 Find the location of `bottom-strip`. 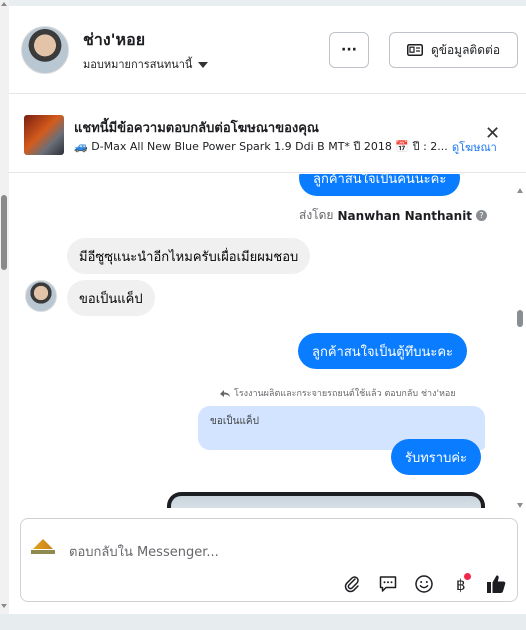

bottom-strip is located at coordinates (263, 622).